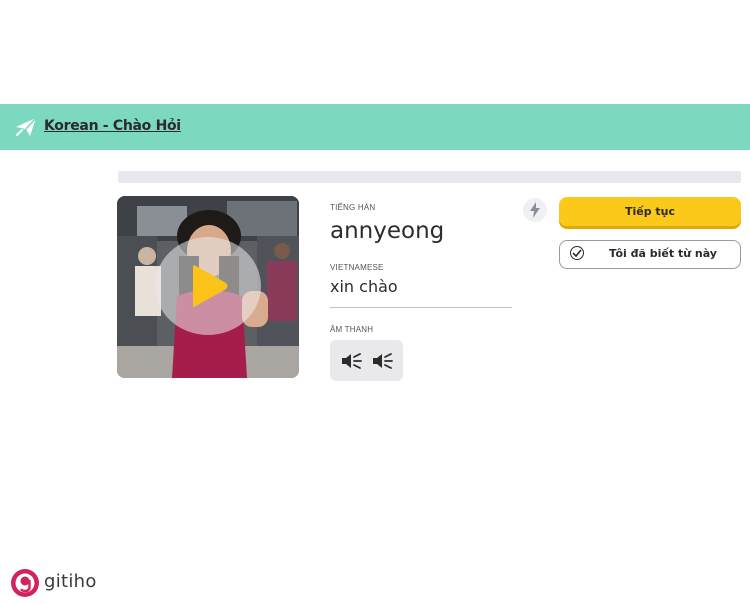 Image resolution: width=750 pixels, height=604 pixels. I want to click on speaker-icon, so click(351, 361).